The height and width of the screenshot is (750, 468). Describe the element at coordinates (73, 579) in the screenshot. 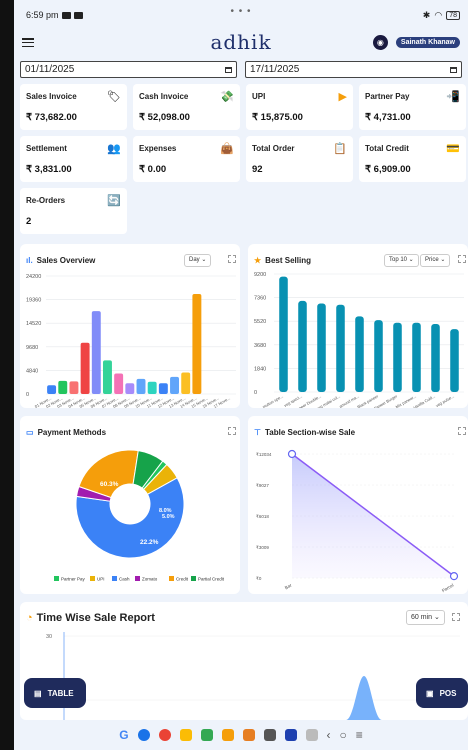

I see `legend-label: Partner Pay` at that location.